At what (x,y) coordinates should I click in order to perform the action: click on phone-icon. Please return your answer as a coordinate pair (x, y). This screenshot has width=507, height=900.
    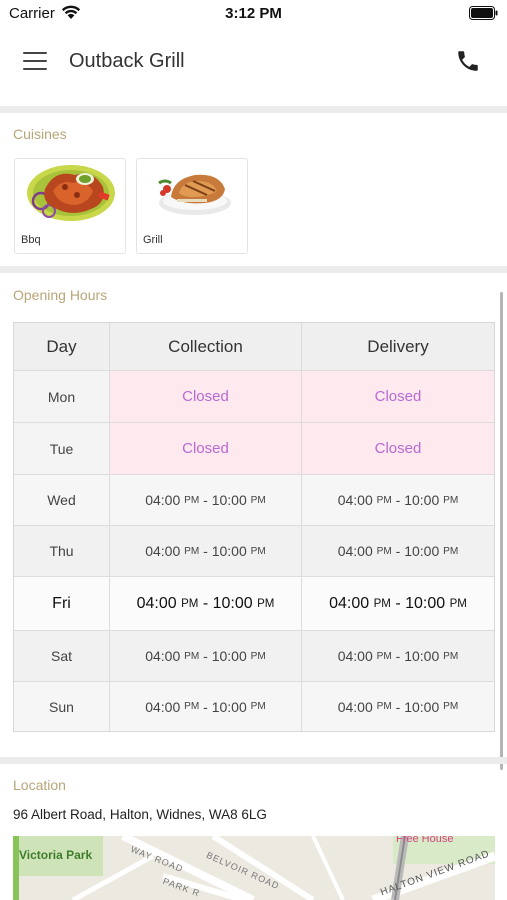
    Looking at the image, I should click on (468, 61).